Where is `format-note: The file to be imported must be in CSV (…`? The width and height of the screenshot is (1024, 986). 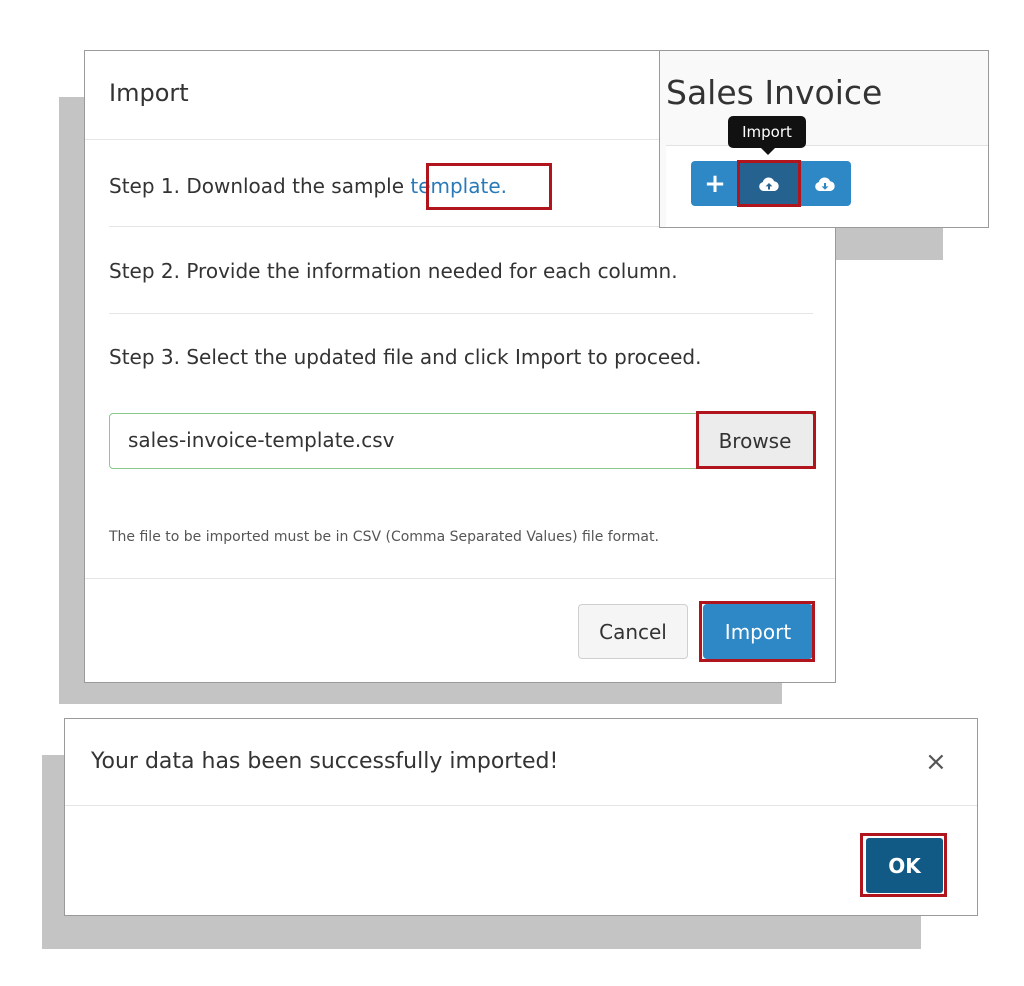 format-note: The file to be imported must be in CSV (… is located at coordinates (384, 537).